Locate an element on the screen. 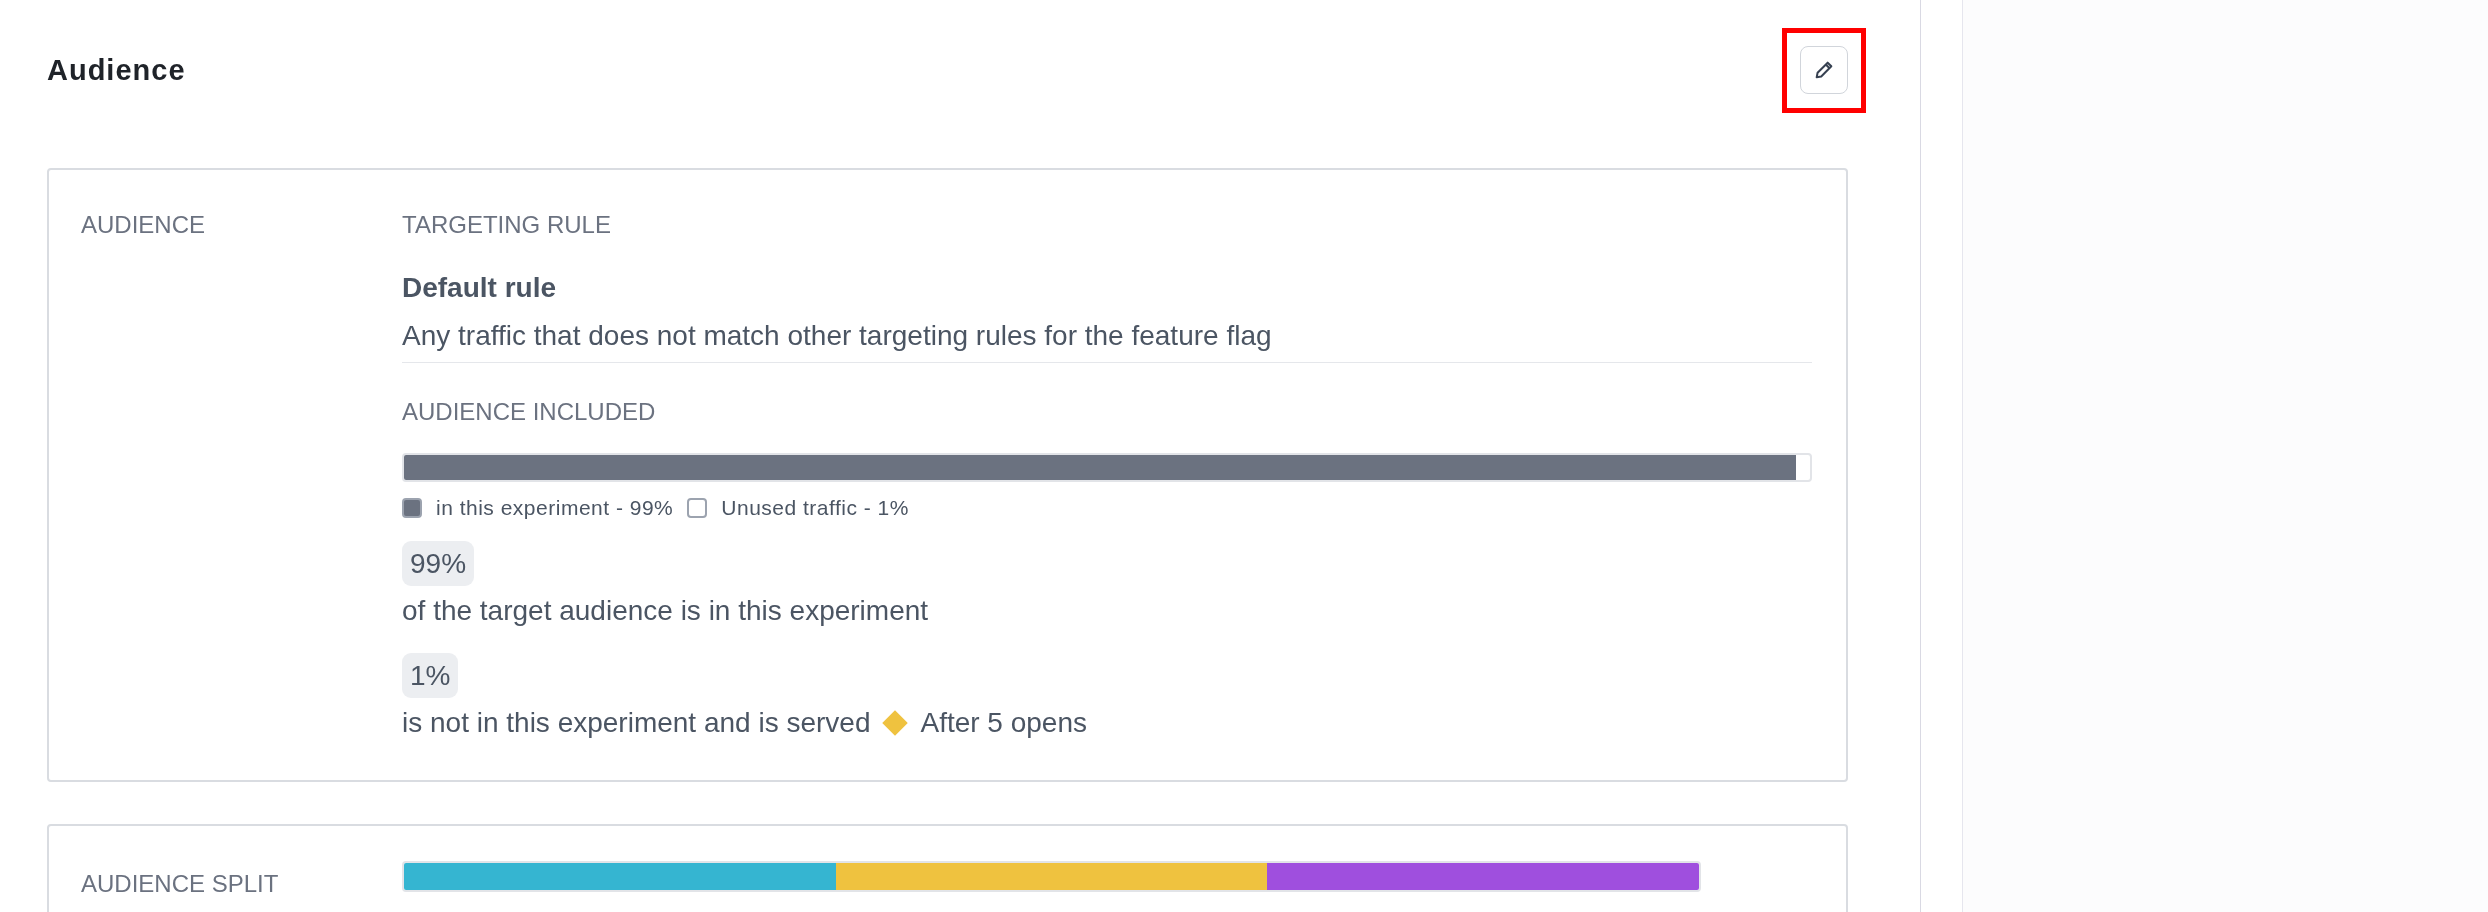  pencil-icon is located at coordinates (1824, 70).